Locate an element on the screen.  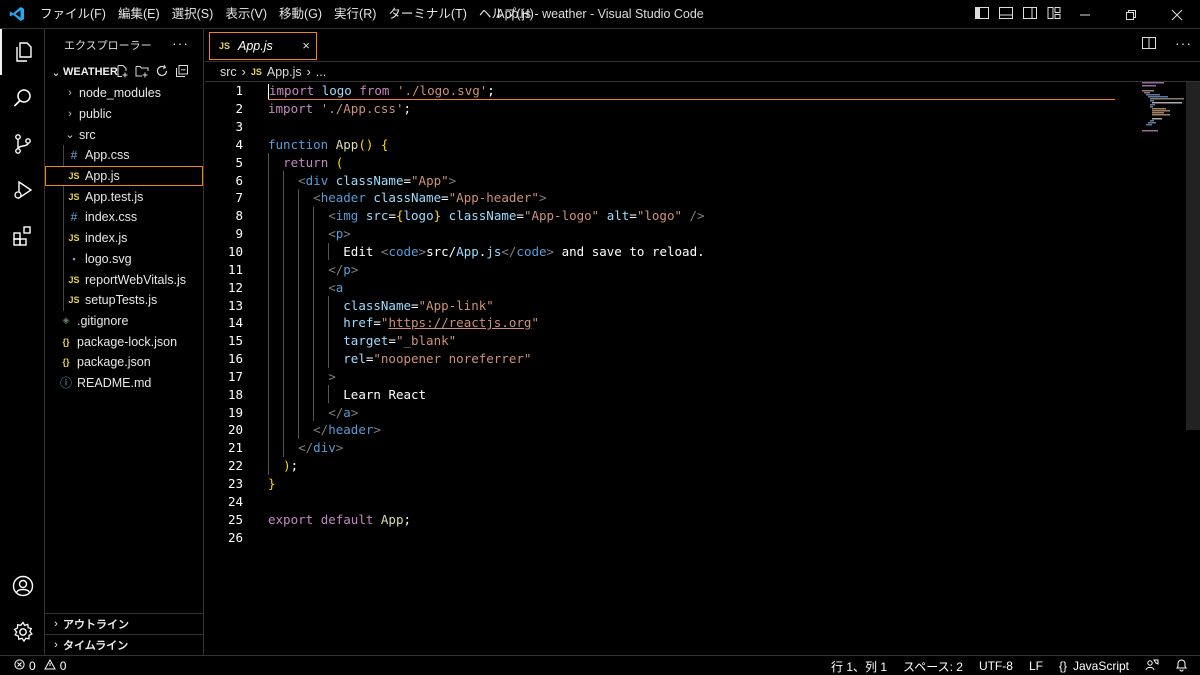
search-icon is located at coordinates (22, 98).